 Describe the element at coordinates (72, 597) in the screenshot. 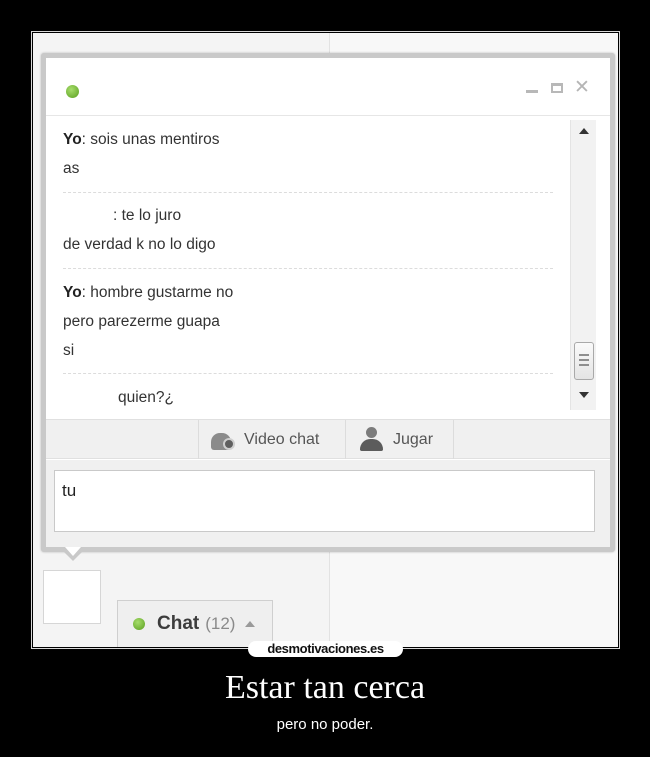

I see `blank-panel` at that location.